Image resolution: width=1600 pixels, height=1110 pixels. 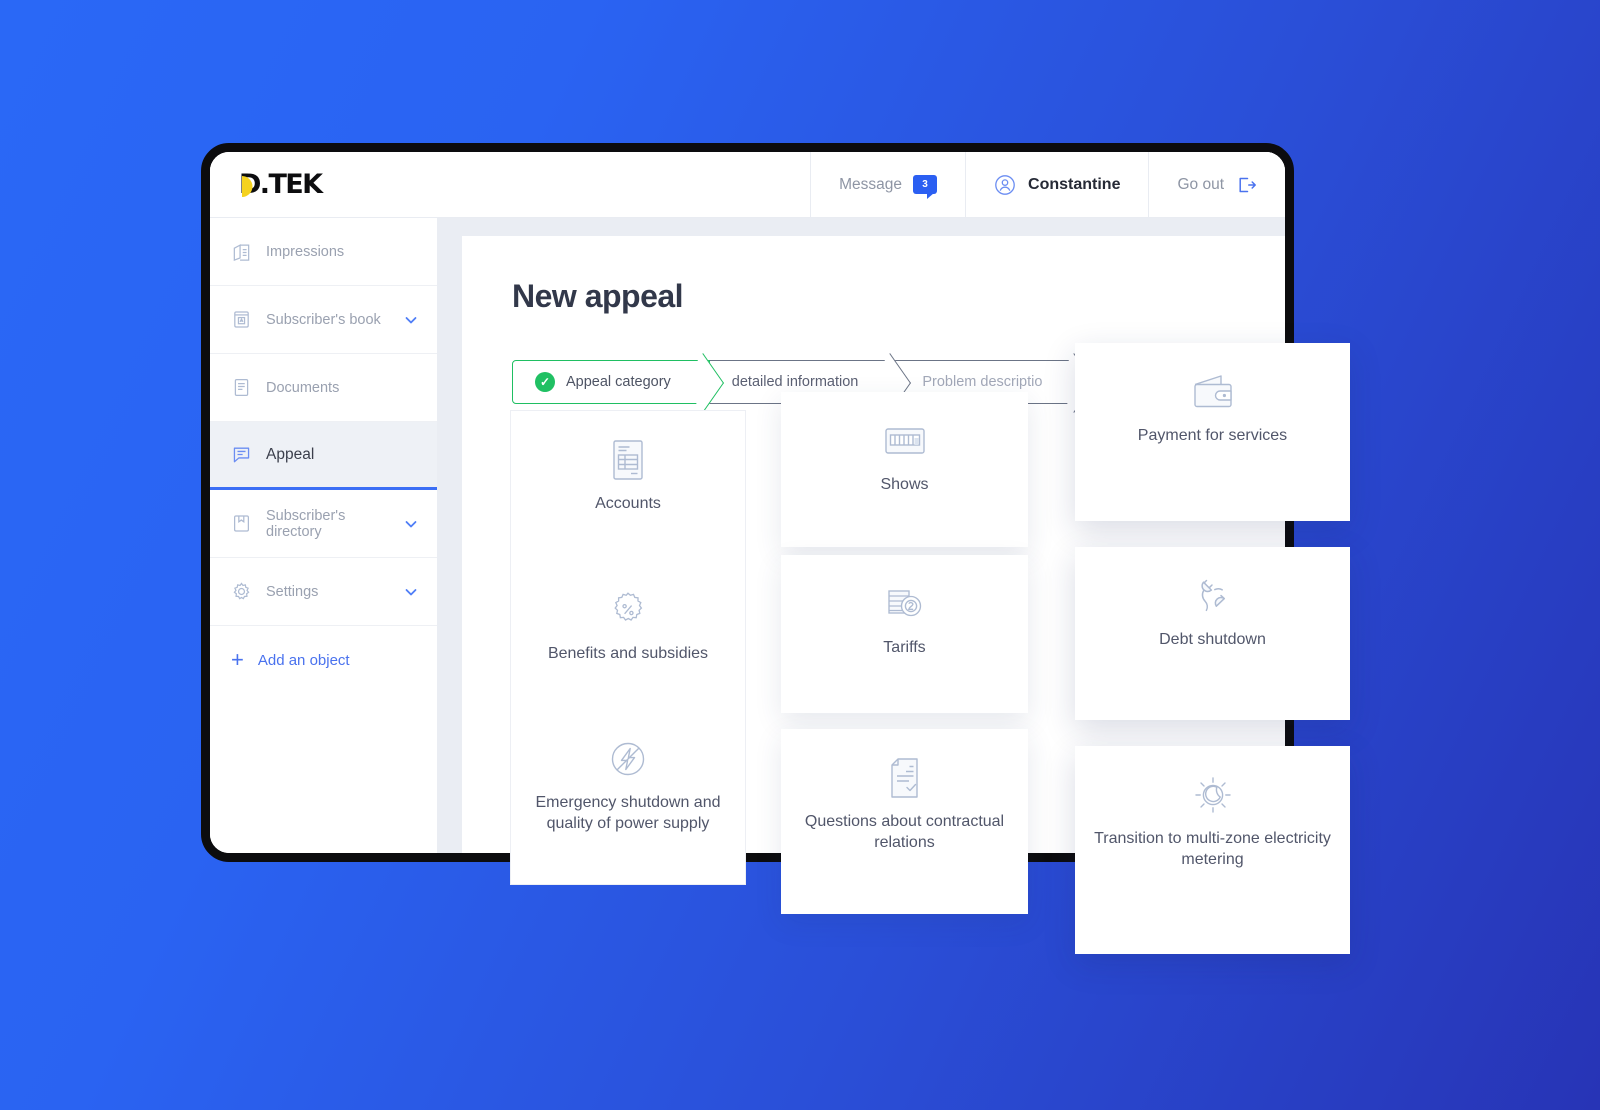 What do you see at coordinates (628, 486) in the screenshot?
I see `category-card-accounts: Accounts` at bounding box center [628, 486].